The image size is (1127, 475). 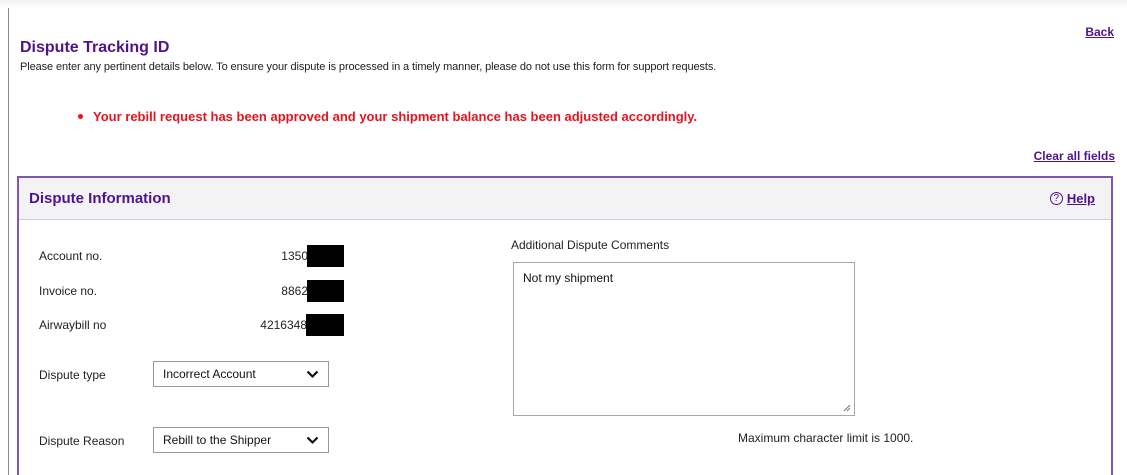 I want to click on help-label: Help, so click(x=1080, y=198).